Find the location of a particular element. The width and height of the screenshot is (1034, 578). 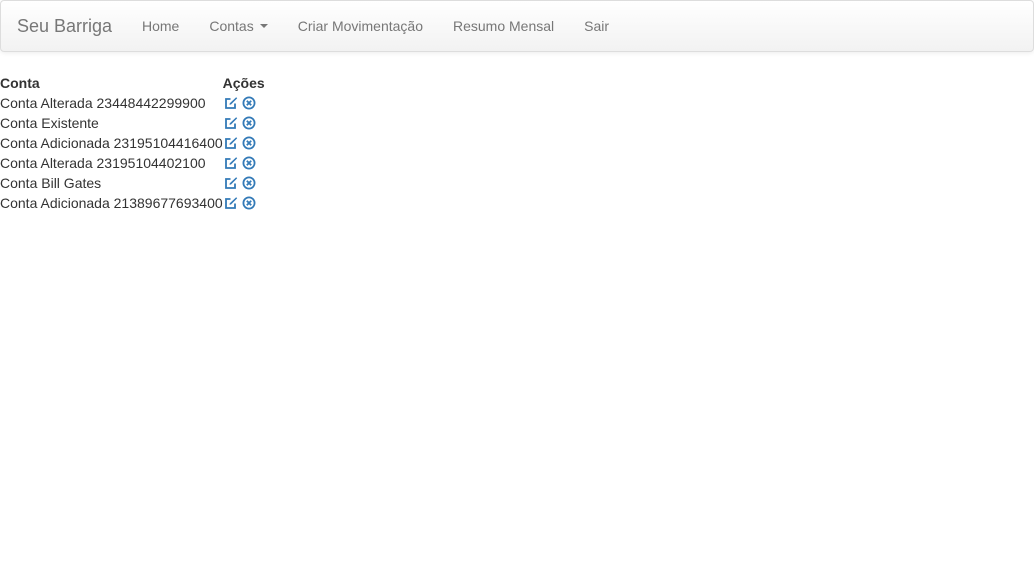

account-name: Conta Adicionada 21389677693400 is located at coordinates (111, 203).